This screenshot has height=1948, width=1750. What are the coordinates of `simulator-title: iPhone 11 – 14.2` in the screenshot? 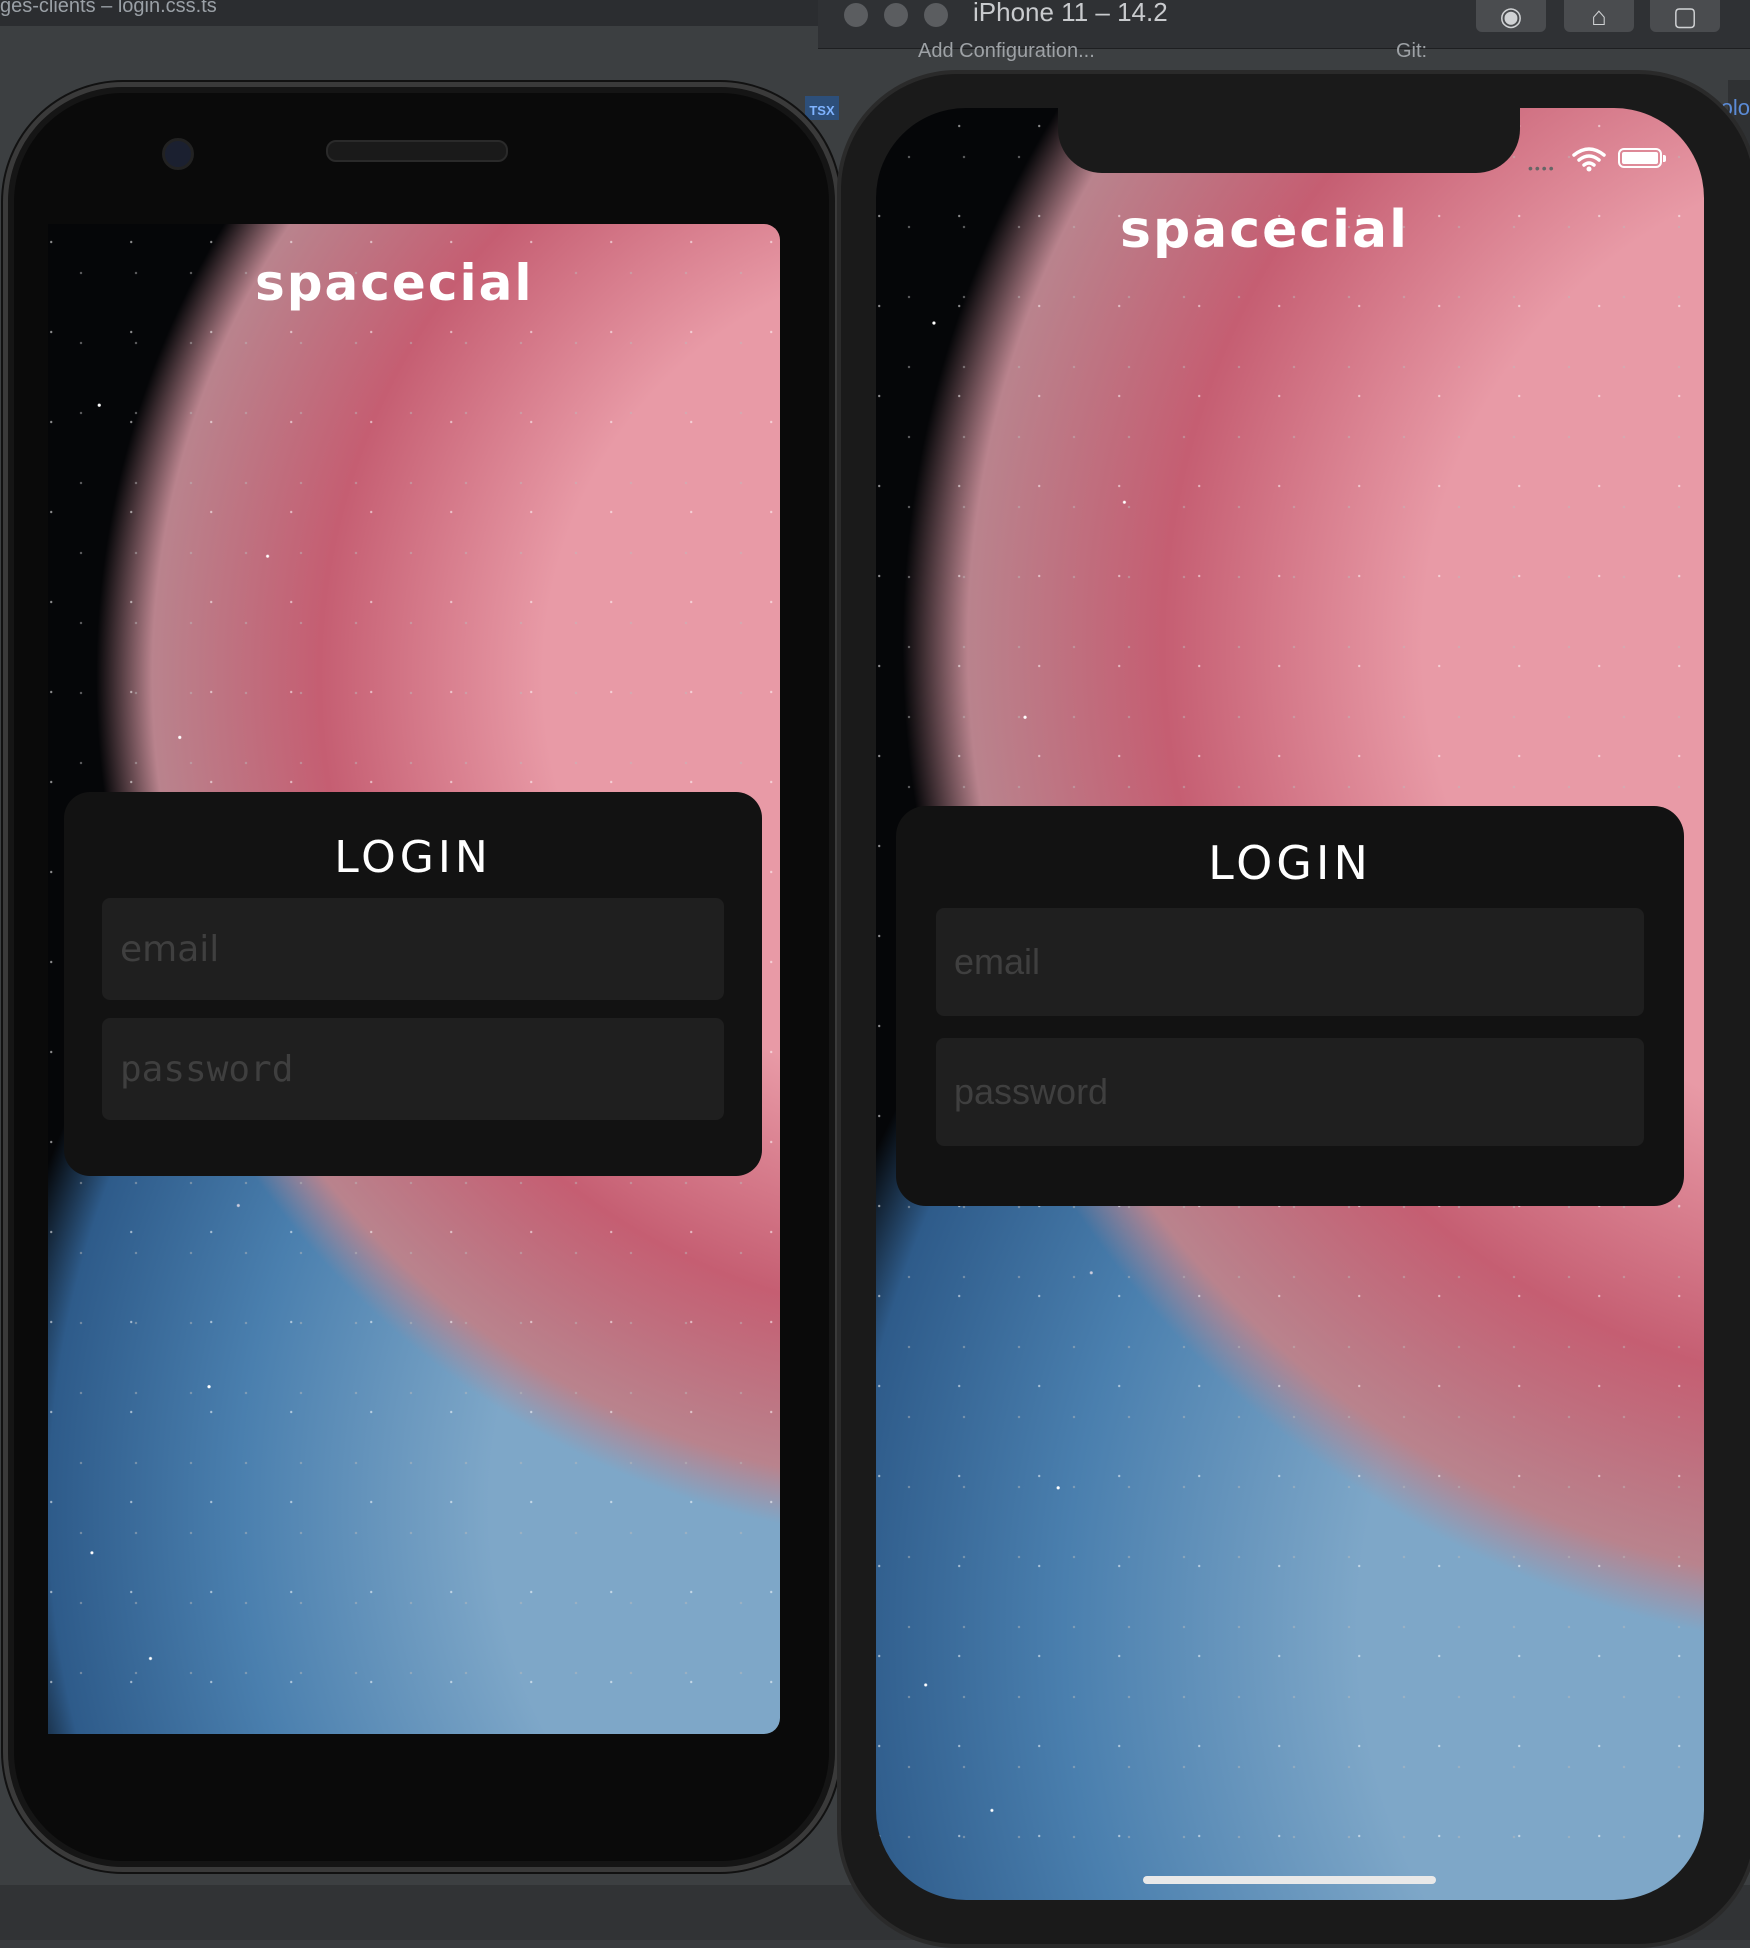 It's located at (1070, 13).